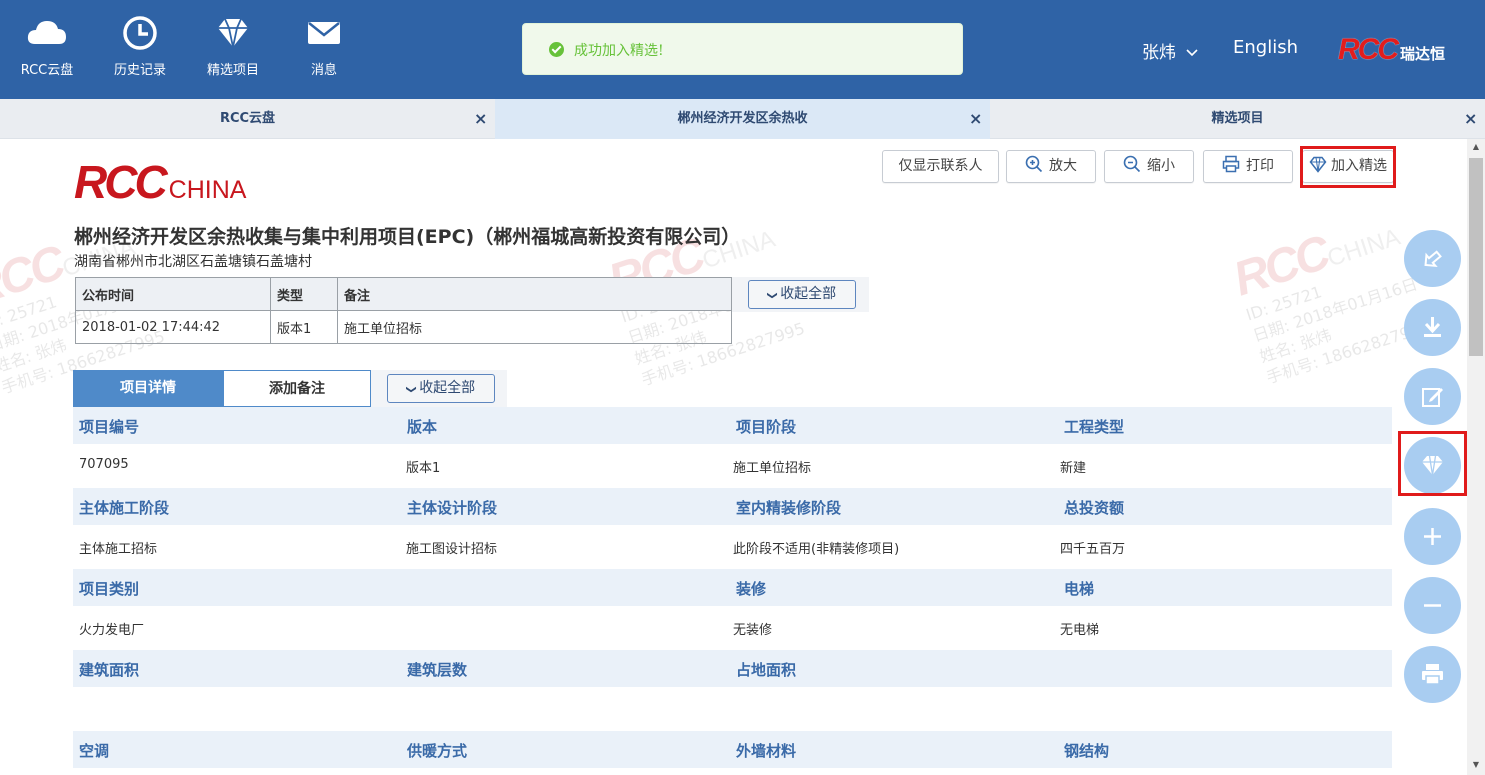 The width and height of the screenshot is (1485, 775). I want to click on scrollbar-thumb, so click(1476, 257).